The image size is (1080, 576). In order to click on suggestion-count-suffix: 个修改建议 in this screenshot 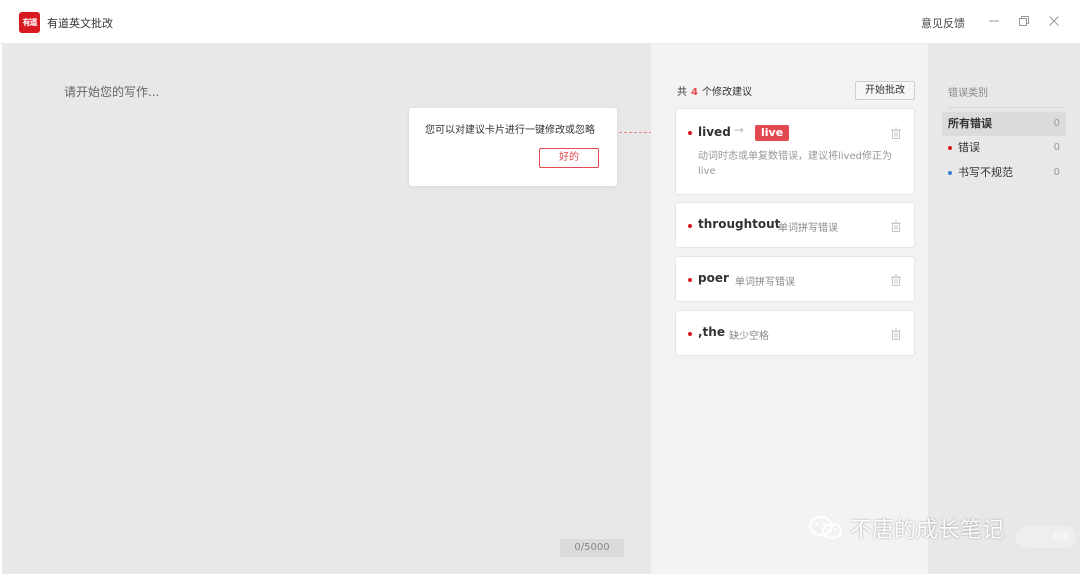, I will do `click(726, 92)`.